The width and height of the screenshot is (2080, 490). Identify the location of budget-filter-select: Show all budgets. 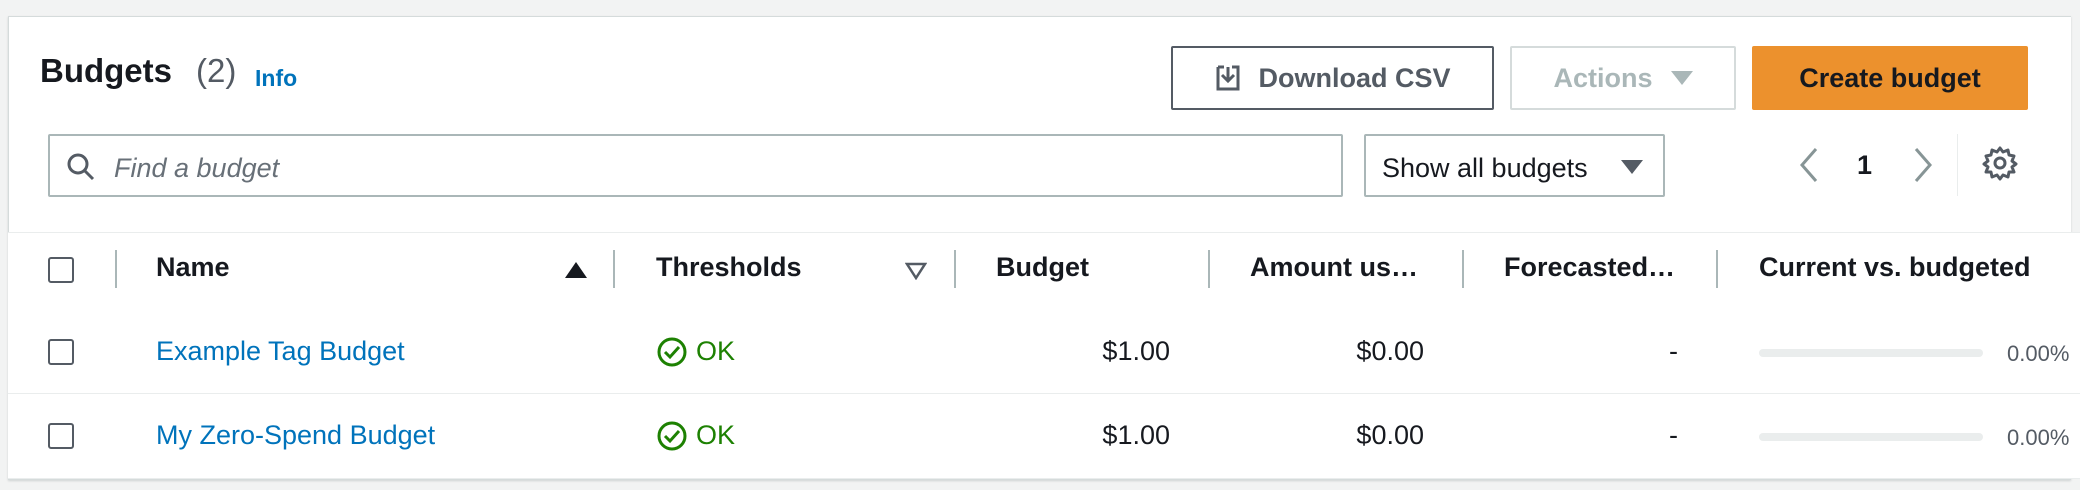
(1514, 165).